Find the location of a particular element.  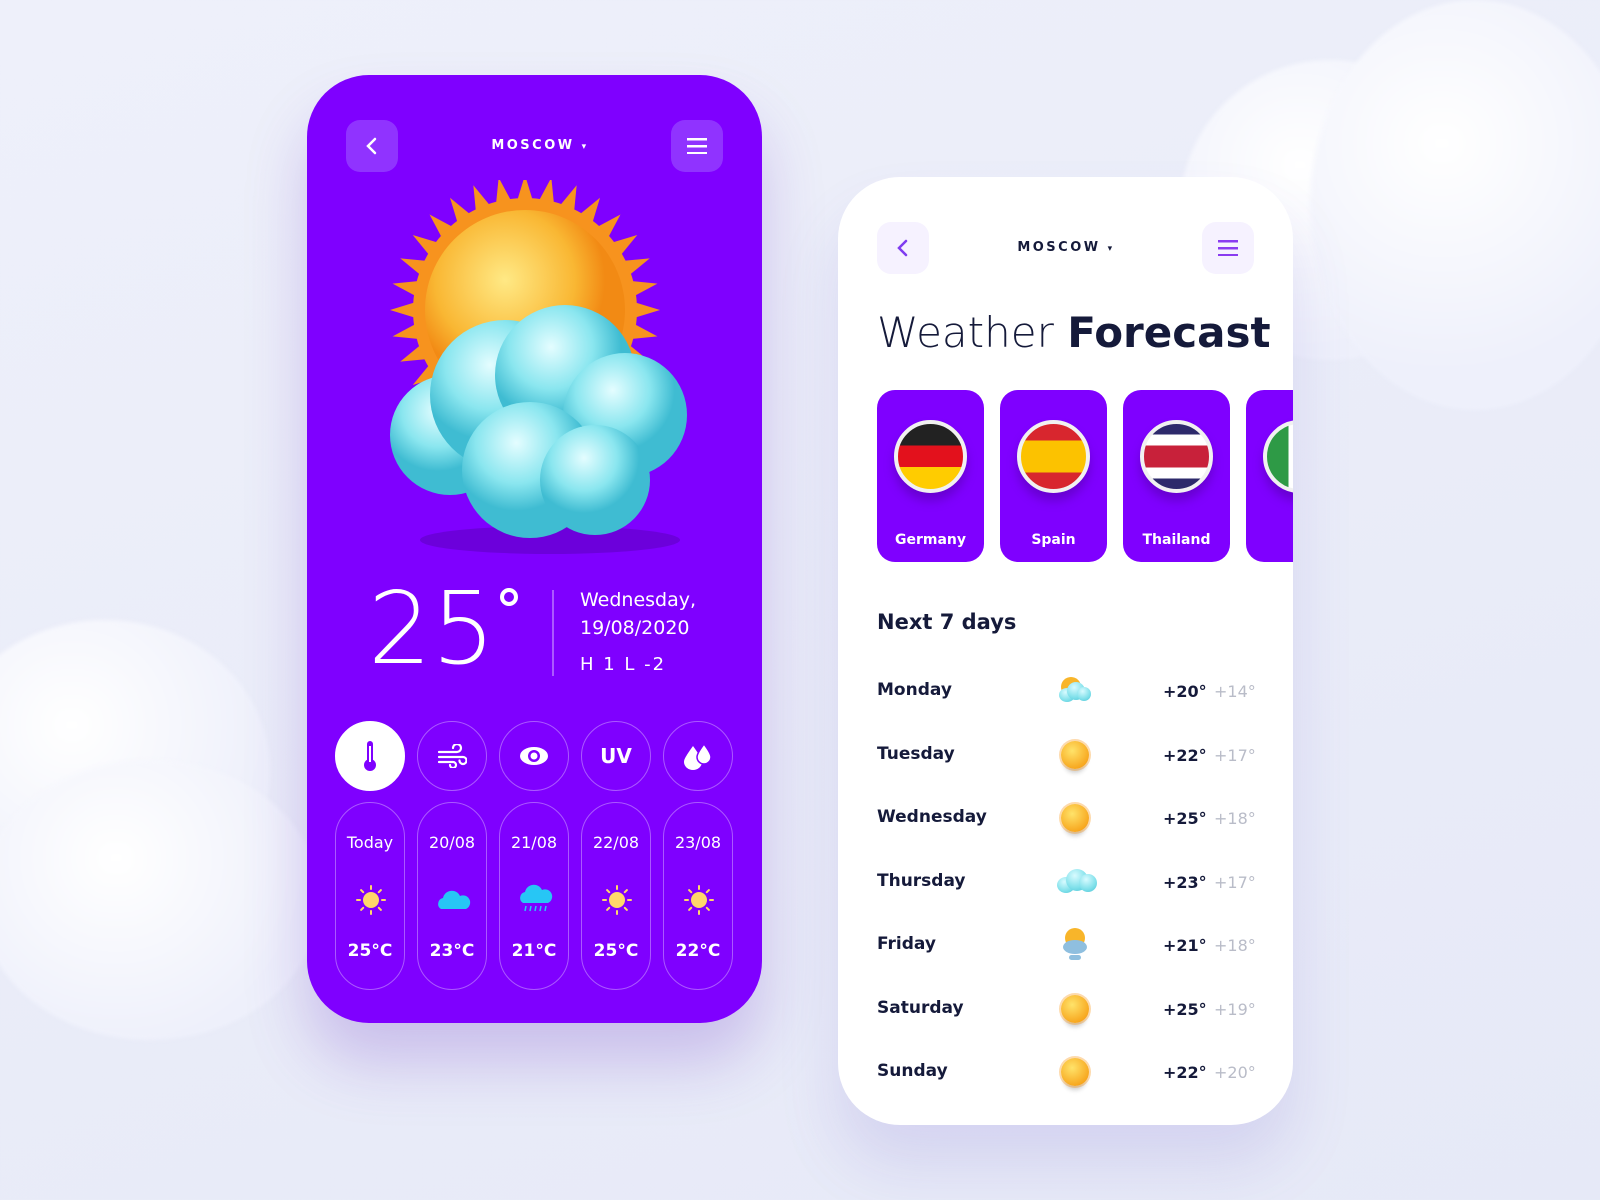

day-name: Tuesday is located at coordinates (916, 753).